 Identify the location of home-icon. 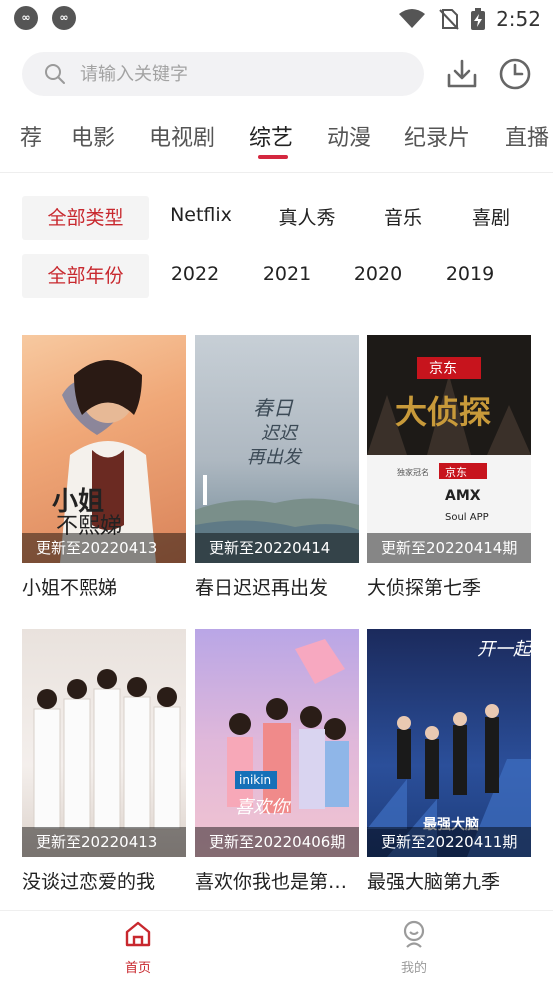
(138, 934).